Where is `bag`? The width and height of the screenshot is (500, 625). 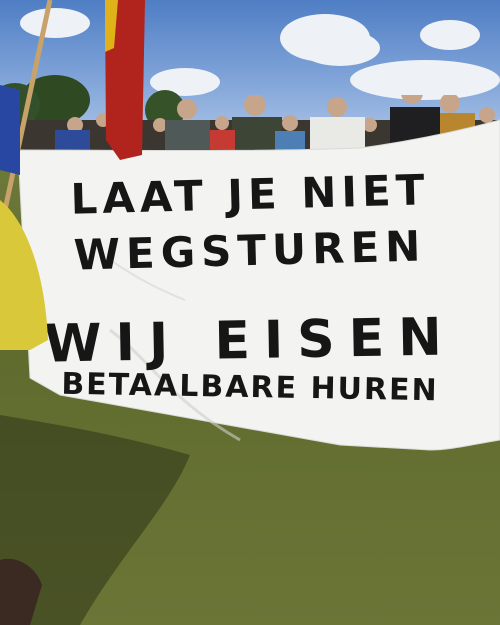 bag is located at coordinates (21, 591).